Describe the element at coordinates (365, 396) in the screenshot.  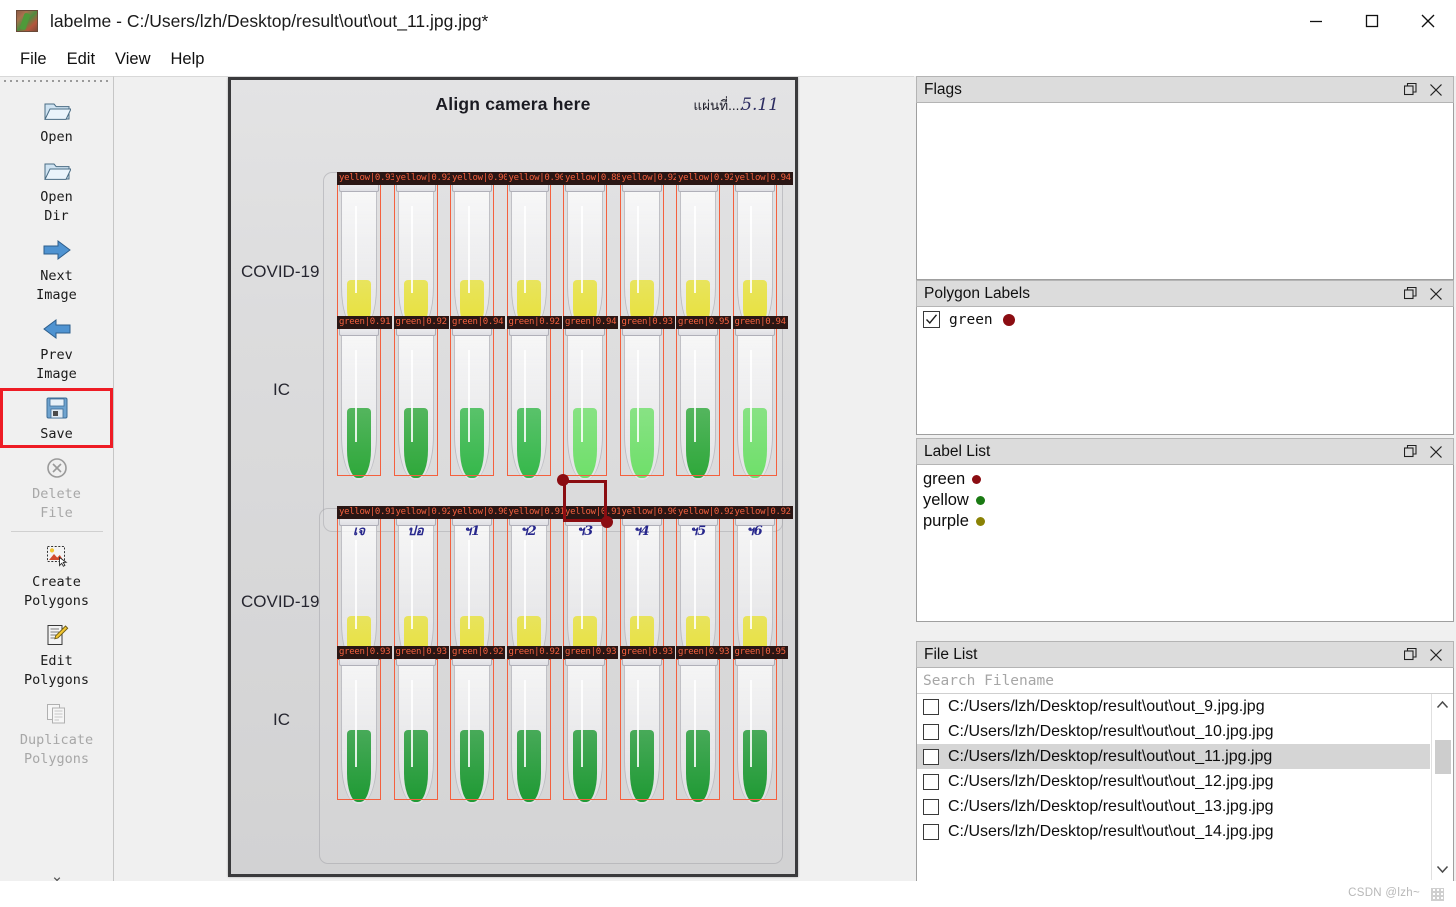
I see `detection-box: green|0.91` at that location.